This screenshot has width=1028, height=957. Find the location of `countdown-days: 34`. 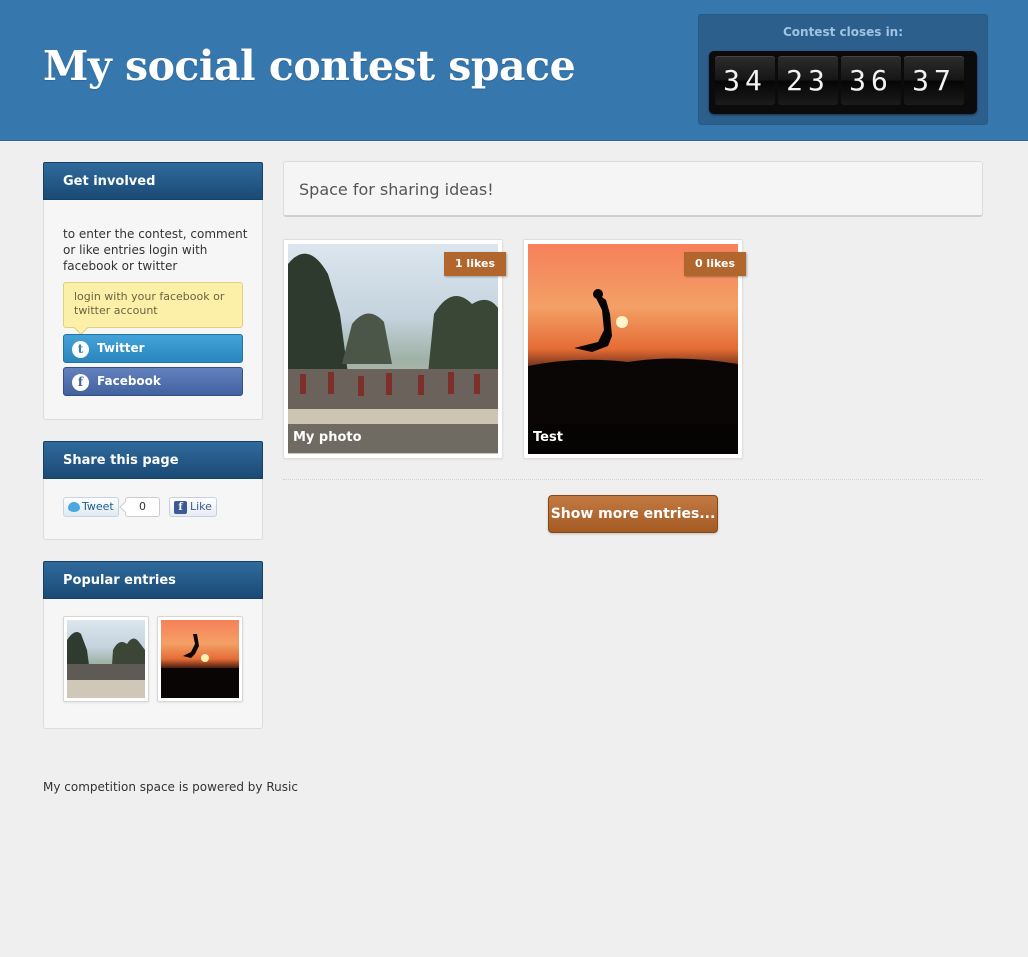

countdown-days: 34 is located at coordinates (745, 80).